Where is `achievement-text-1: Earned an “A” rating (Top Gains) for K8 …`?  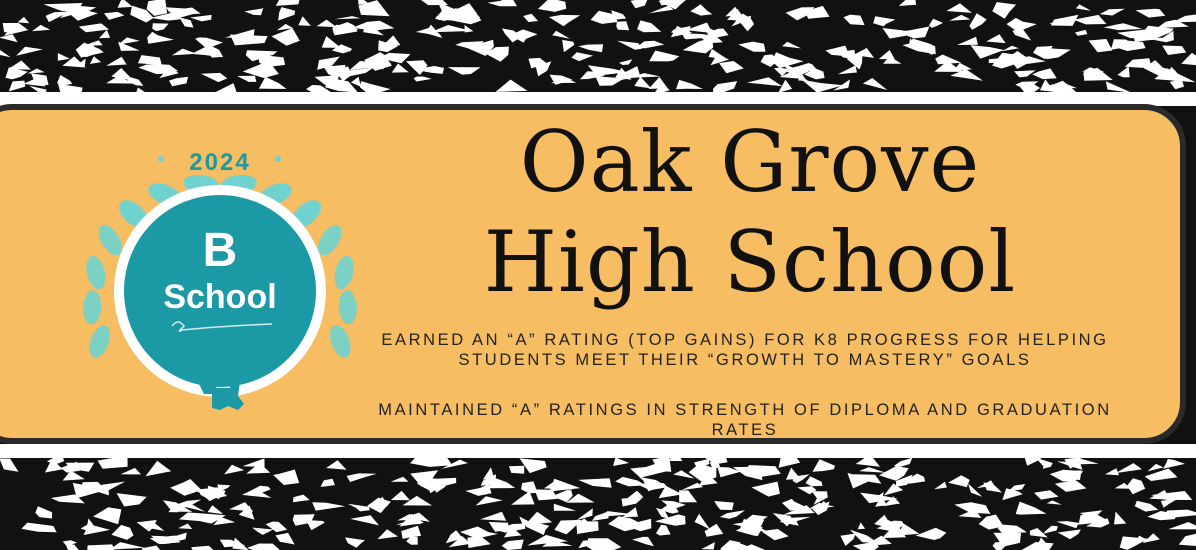
achievement-text-1: Earned an “A” rating (Top Gains) for K8 … is located at coordinates (745, 350).